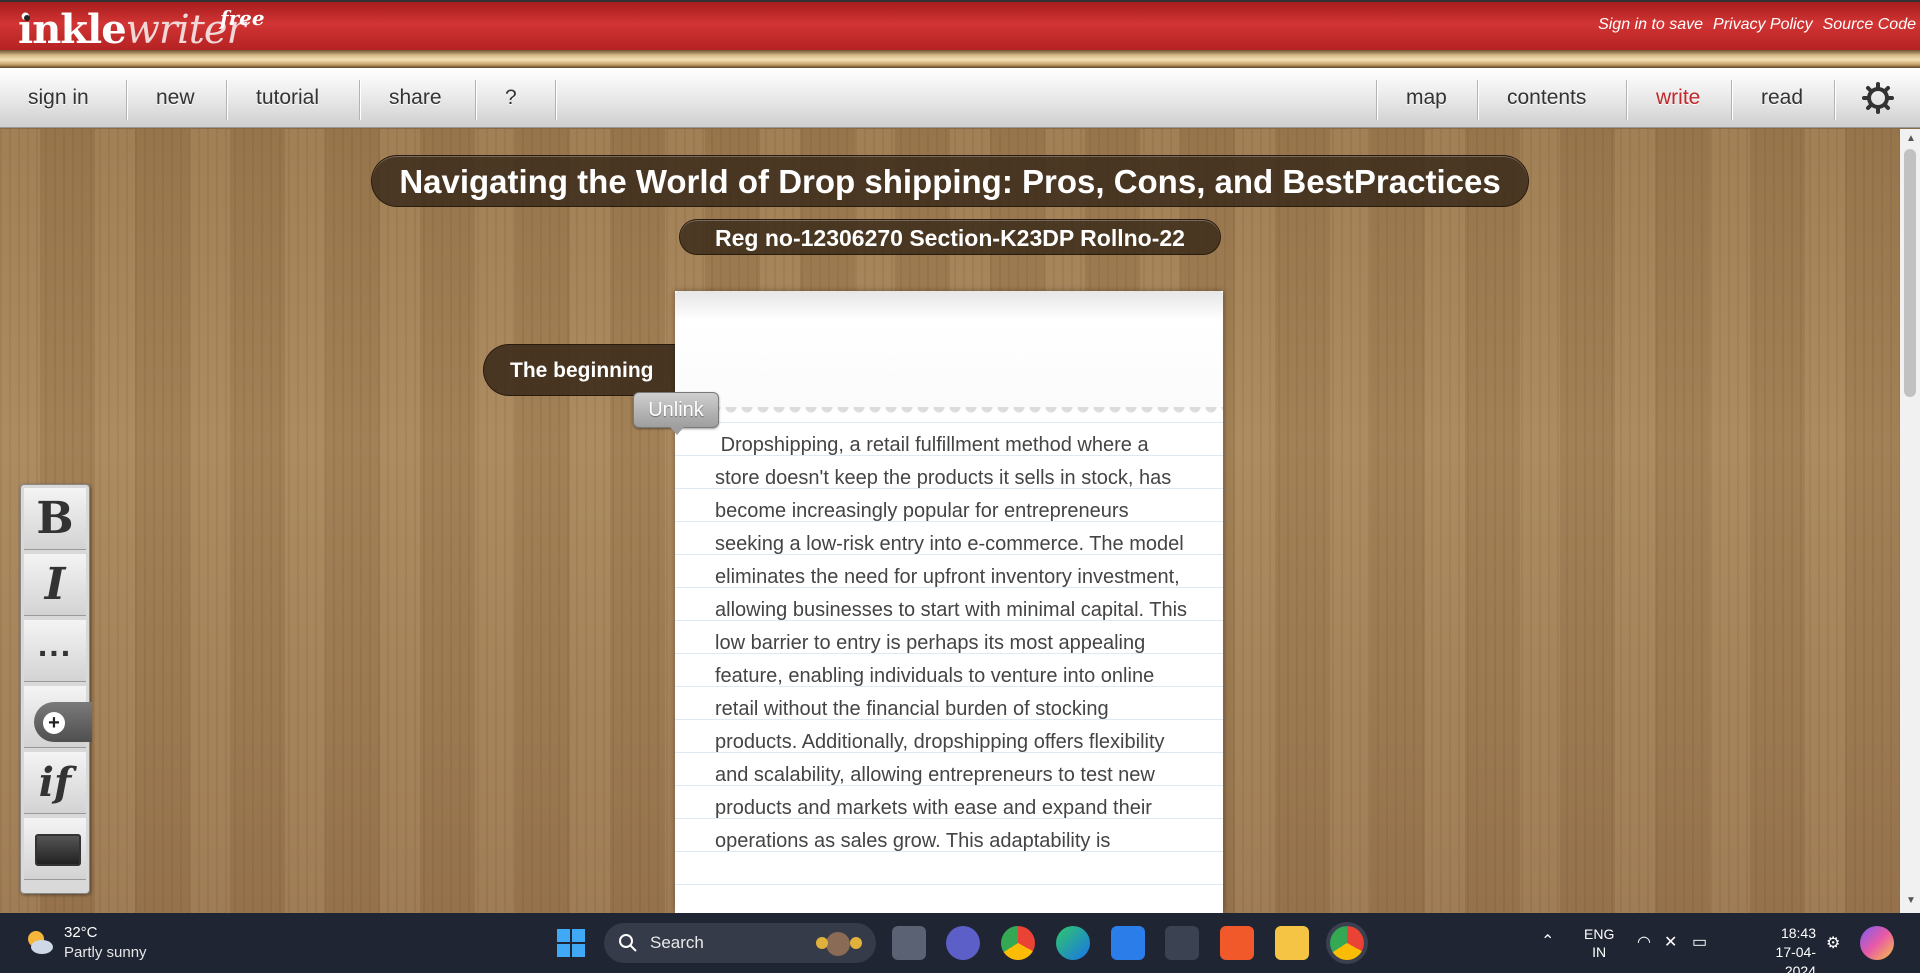  What do you see at coordinates (39, 942) in the screenshot?
I see `partly-sunny-icon` at bounding box center [39, 942].